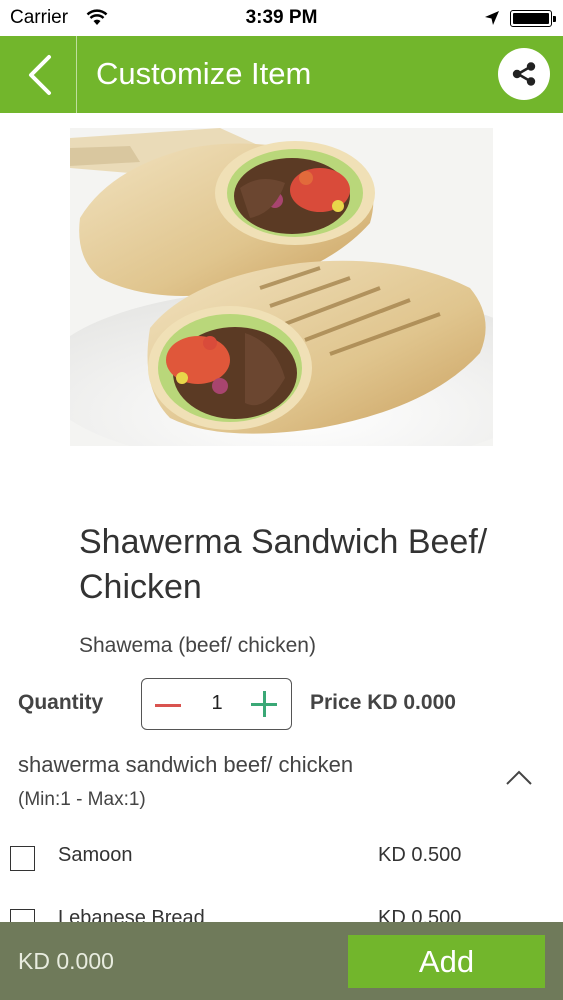 The width and height of the screenshot is (563, 1000). I want to click on navigation-bar: Customize Item, so click(281, 74).